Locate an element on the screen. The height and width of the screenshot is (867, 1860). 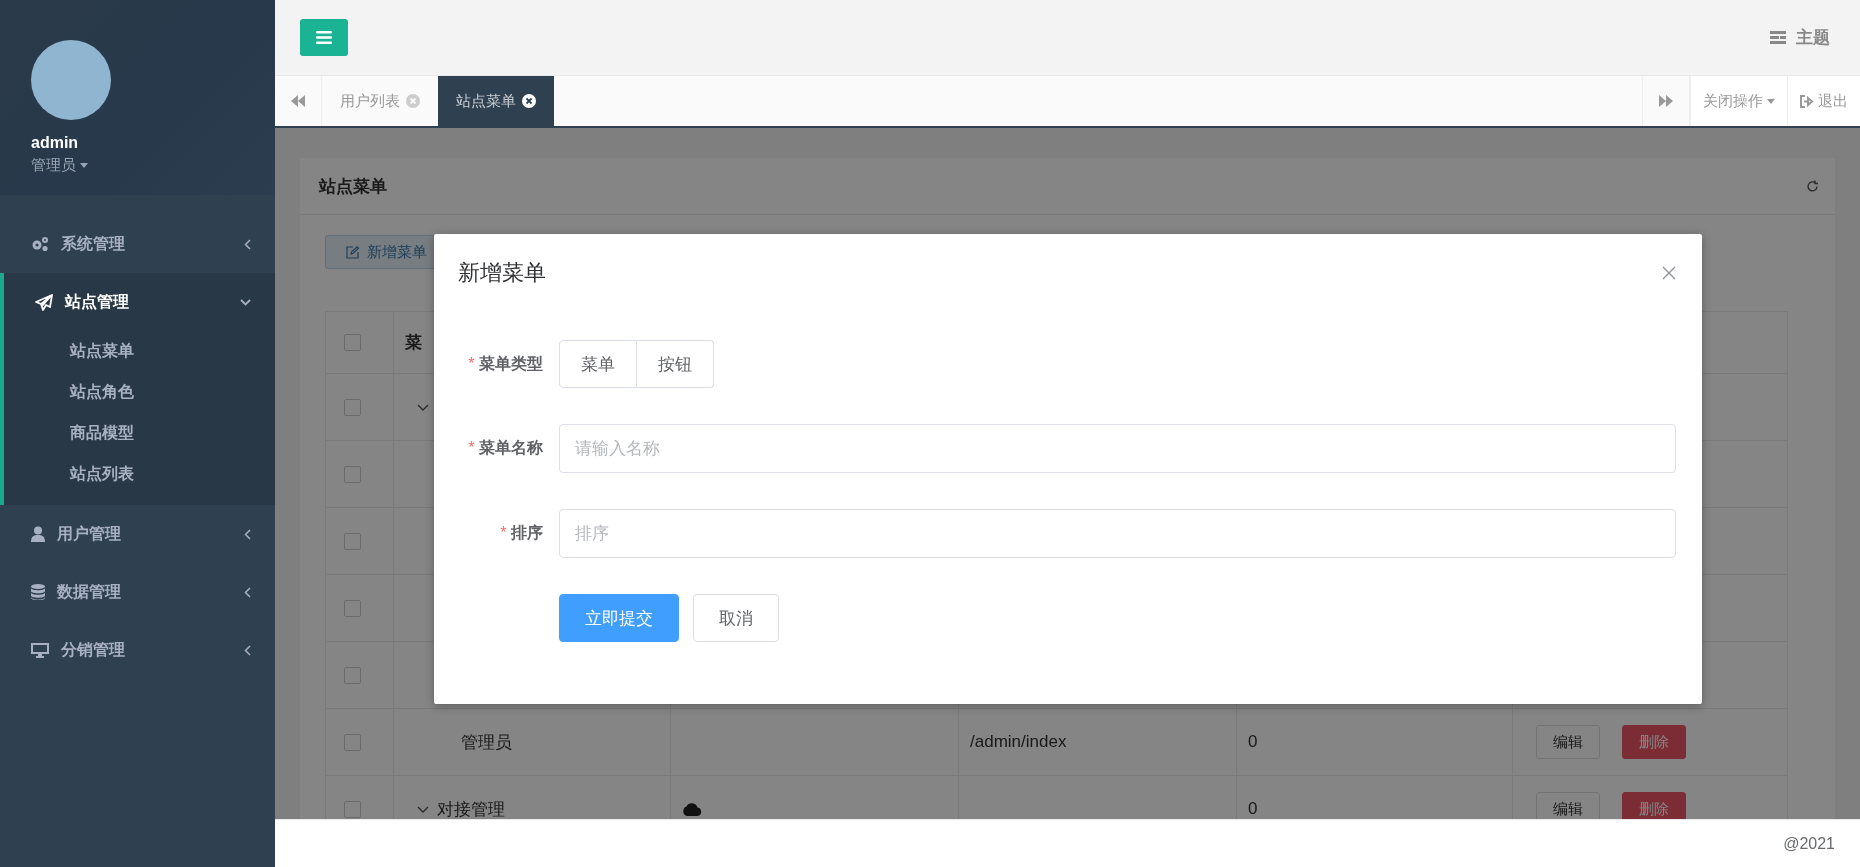
submenu-item: 站点列表 is located at coordinates (102, 474).